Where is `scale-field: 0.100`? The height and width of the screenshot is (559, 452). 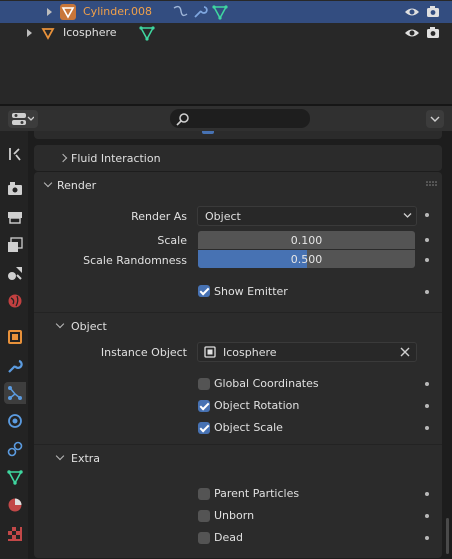 scale-field: 0.100 is located at coordinates (306, 240).